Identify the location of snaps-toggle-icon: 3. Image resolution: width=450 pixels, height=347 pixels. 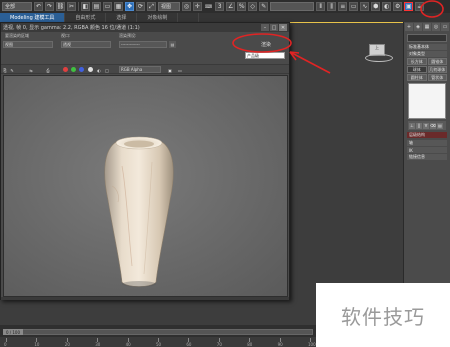
(220, 6).